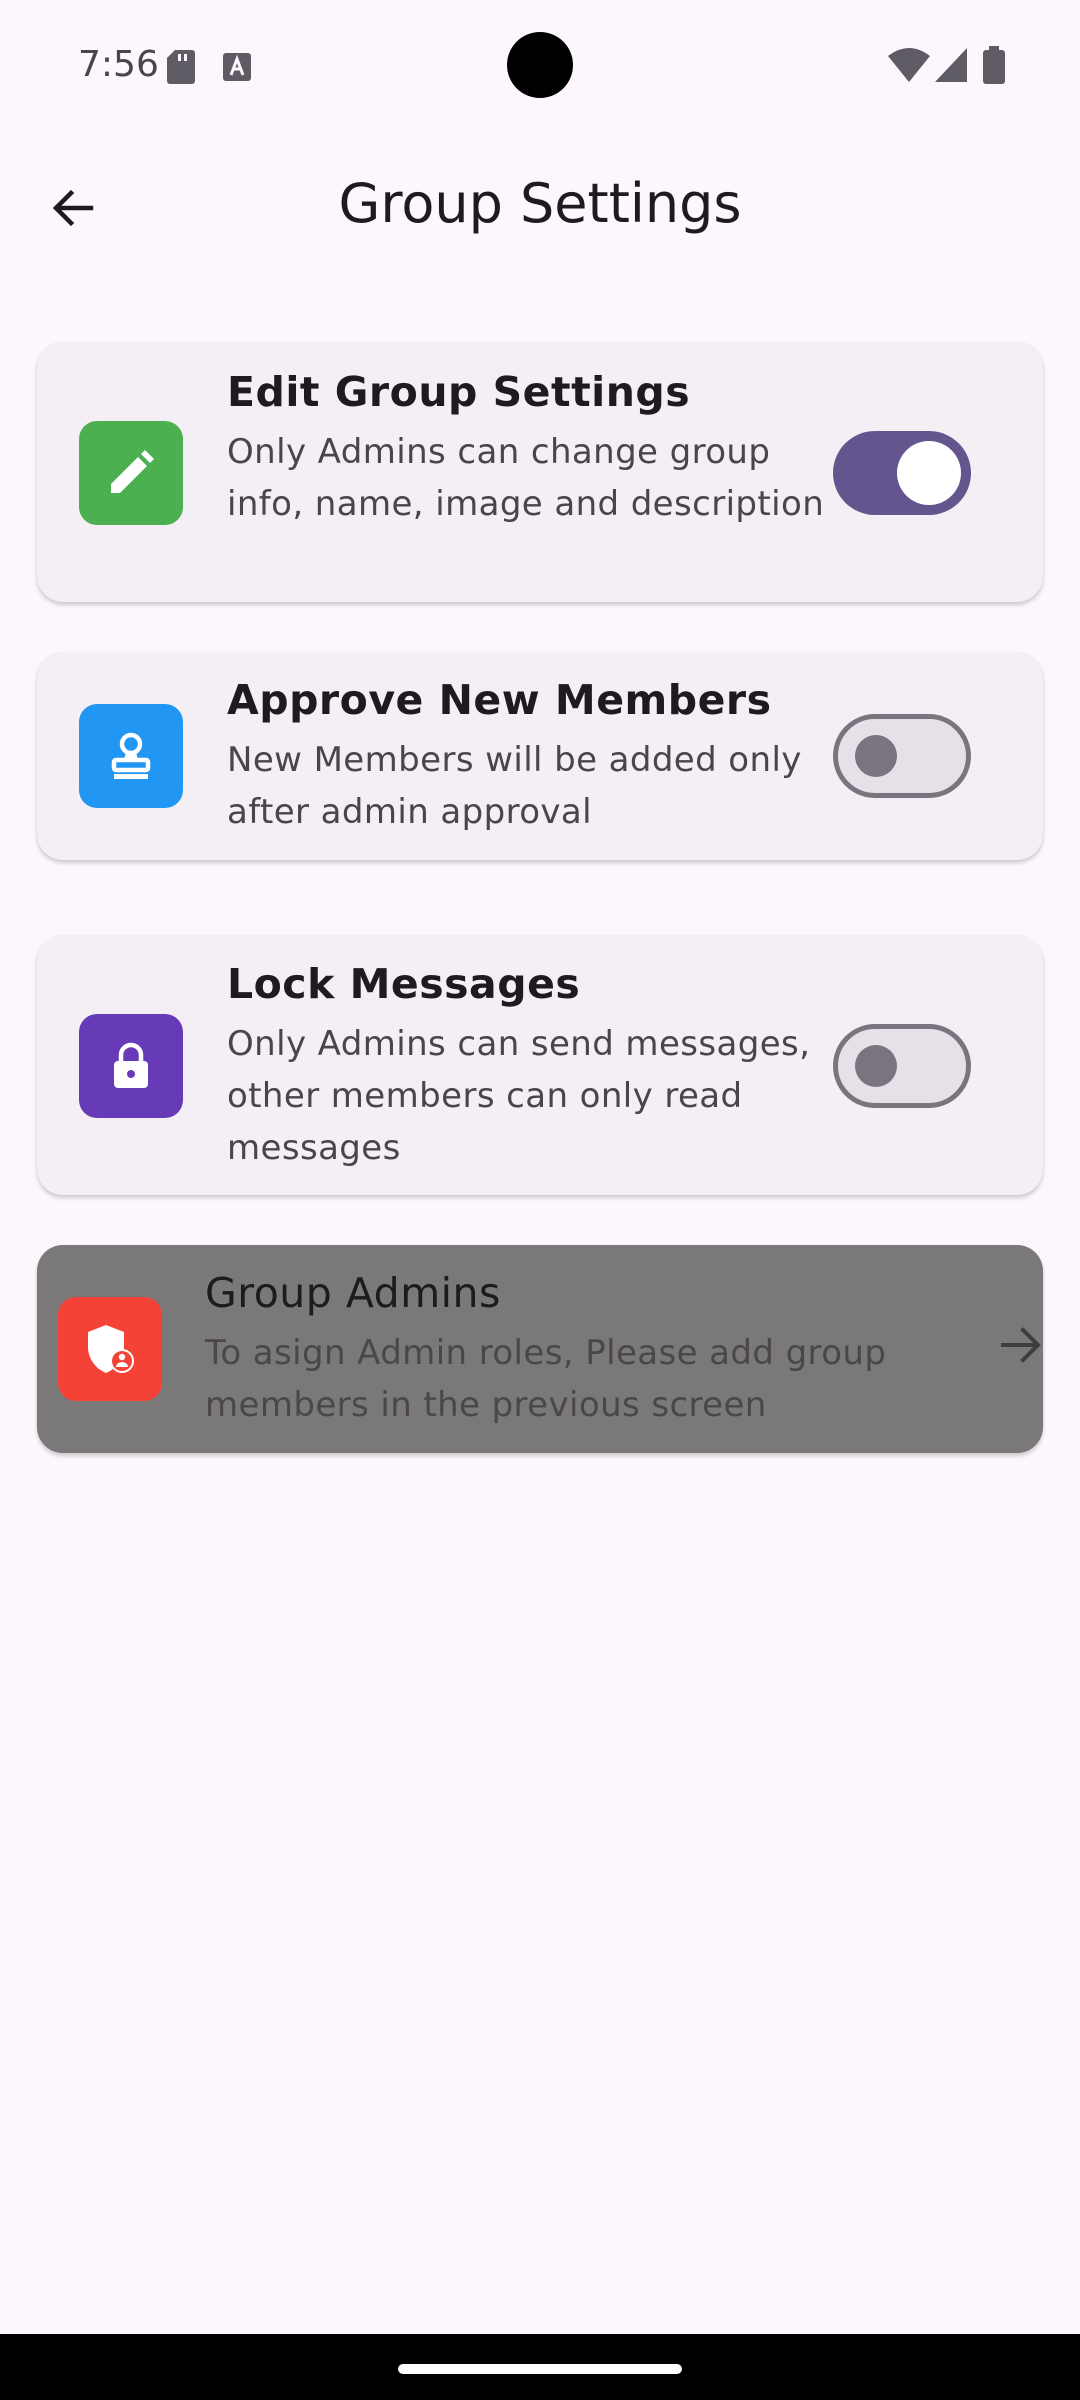  What do you see at coordinates (902, 1066) in the screenshot?
I see `lock-messages-toggle` at bounding box center [902, 1066].